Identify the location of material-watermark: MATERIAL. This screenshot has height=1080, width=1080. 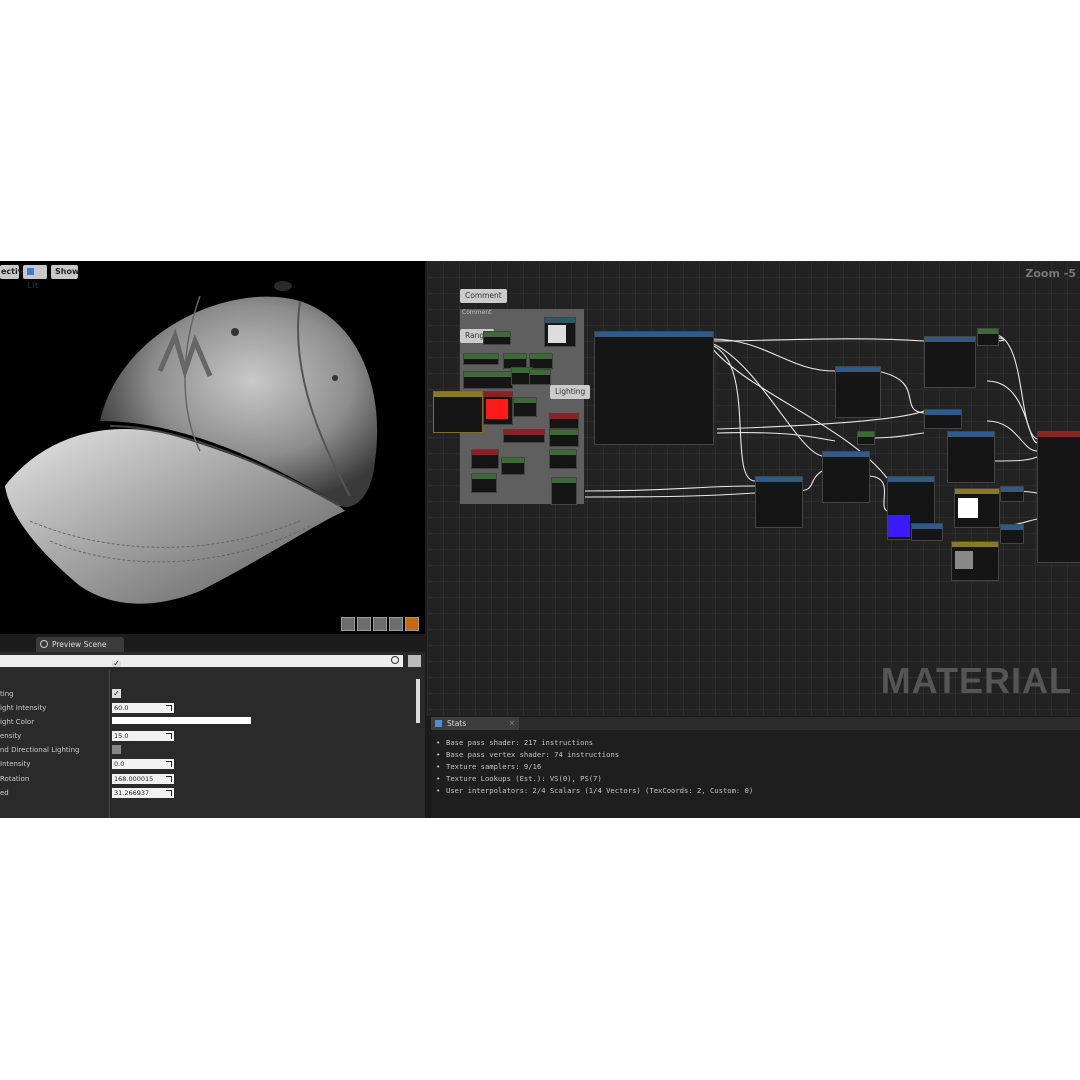
(976, 680).